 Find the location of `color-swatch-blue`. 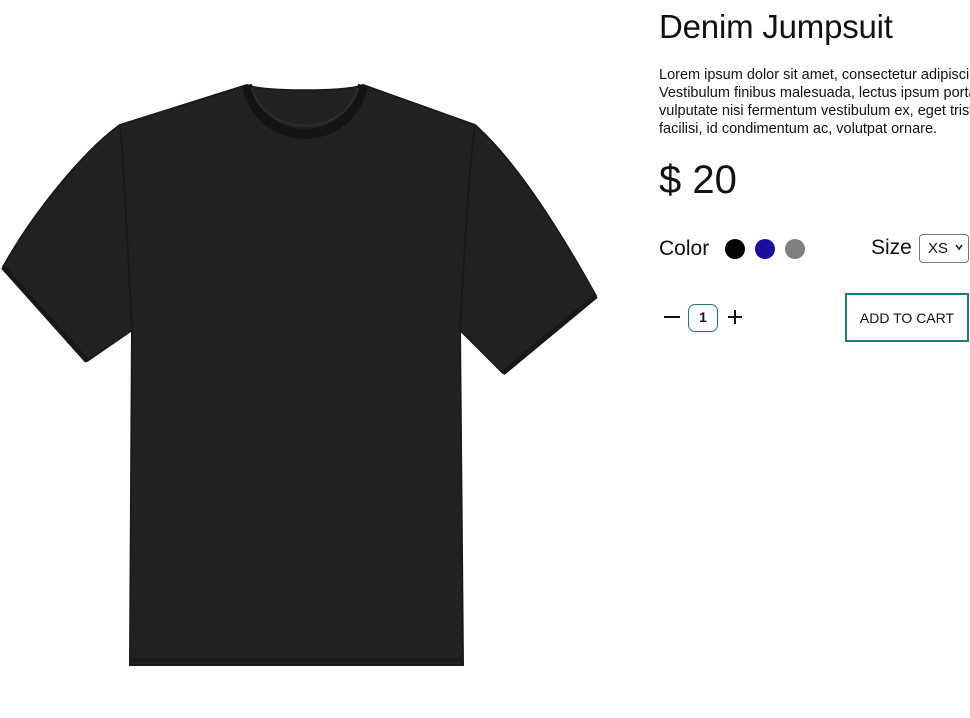

color-swatch-blue is located at coordinates (765, 249).